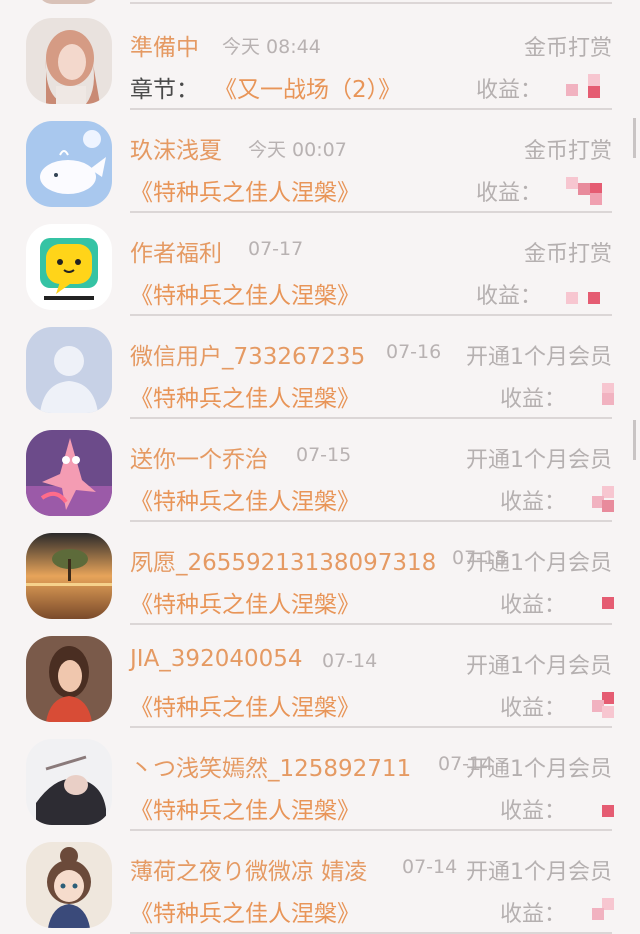 Image resolution: width=640 pixels, height=934 pixels. What do you see at coordinates (216, 659) in the screenshot?
I see `user-name: JIA_392040054` at bounding box center [216, 659].